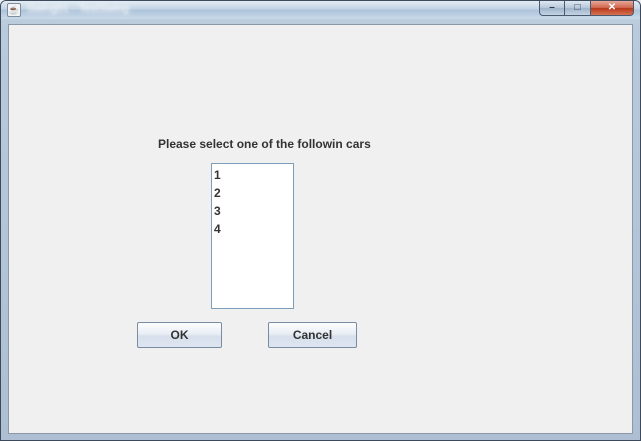 Image resolution: width=641 pixels, height=441 pixels. Describe the element at coordinates (253, 211) in the screenshot. I see `list-item: 3` at that location.